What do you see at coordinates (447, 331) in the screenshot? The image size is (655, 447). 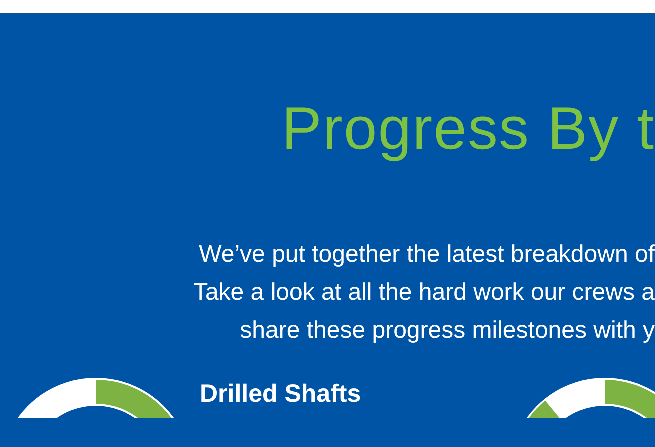 I see `intro-text: share these progress milestones with y` at bounding box center [447, 331].